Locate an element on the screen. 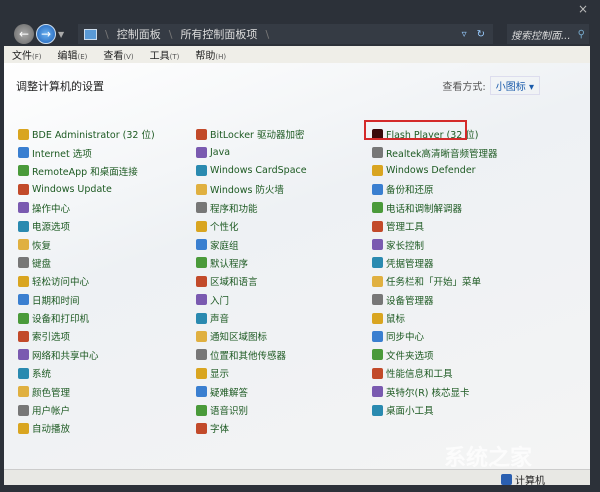  control-panel-item: Windows Defender is located at coordinates (435, 171).